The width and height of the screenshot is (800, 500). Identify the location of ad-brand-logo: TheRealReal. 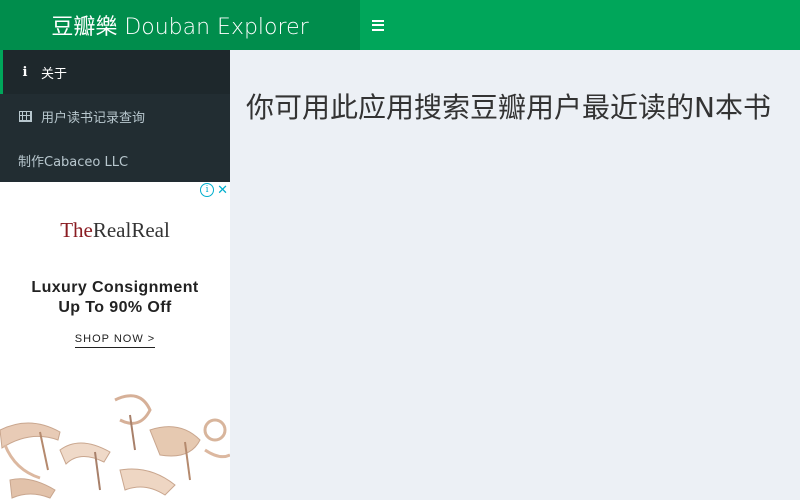
(115, 230).